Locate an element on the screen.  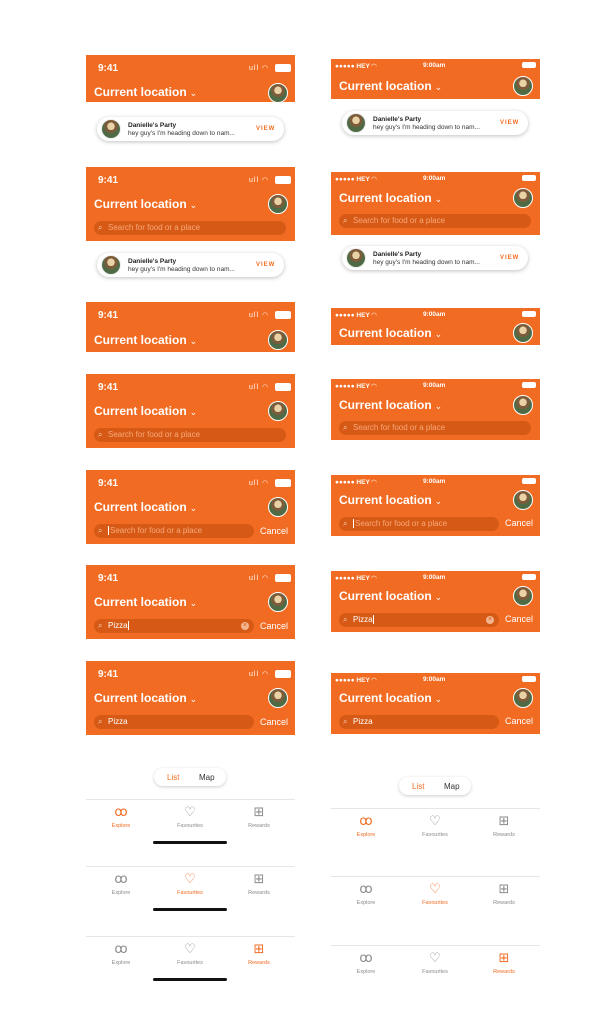
tab-bar-rewards: ꝏ Explore ♡ Favourites ⊞ Rewards is located at coordinates (190, 959).